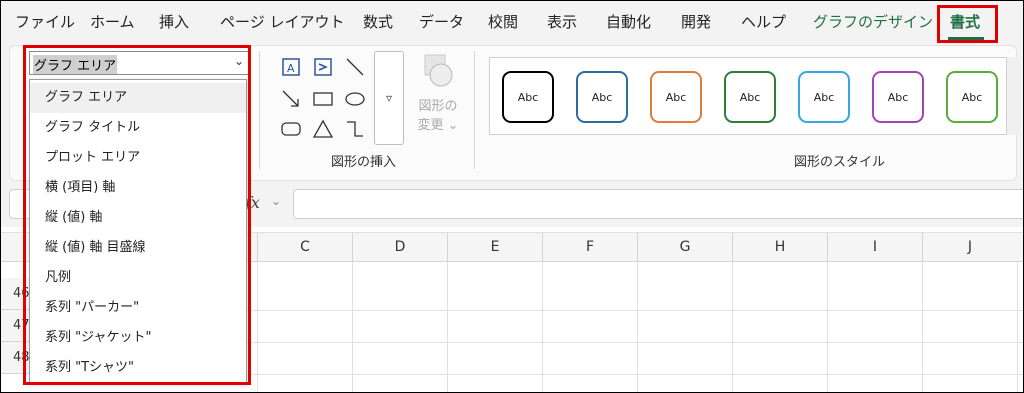 The image size is (1024, 393). I want to click on active-tab-indicator, so click(966, 38).